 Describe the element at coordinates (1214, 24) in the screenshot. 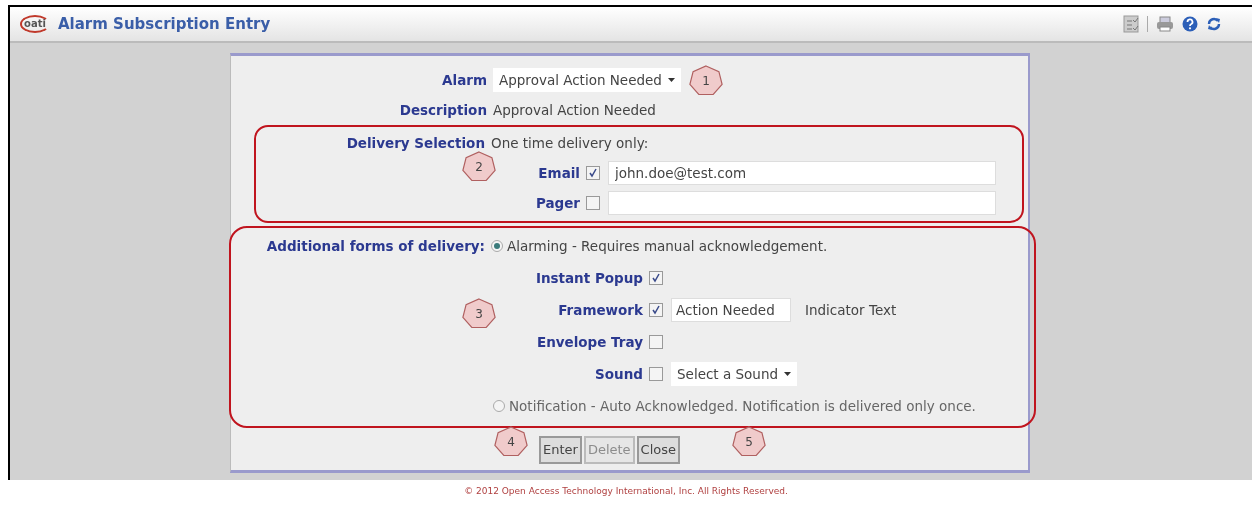

I see `refresh-icon` at that location.